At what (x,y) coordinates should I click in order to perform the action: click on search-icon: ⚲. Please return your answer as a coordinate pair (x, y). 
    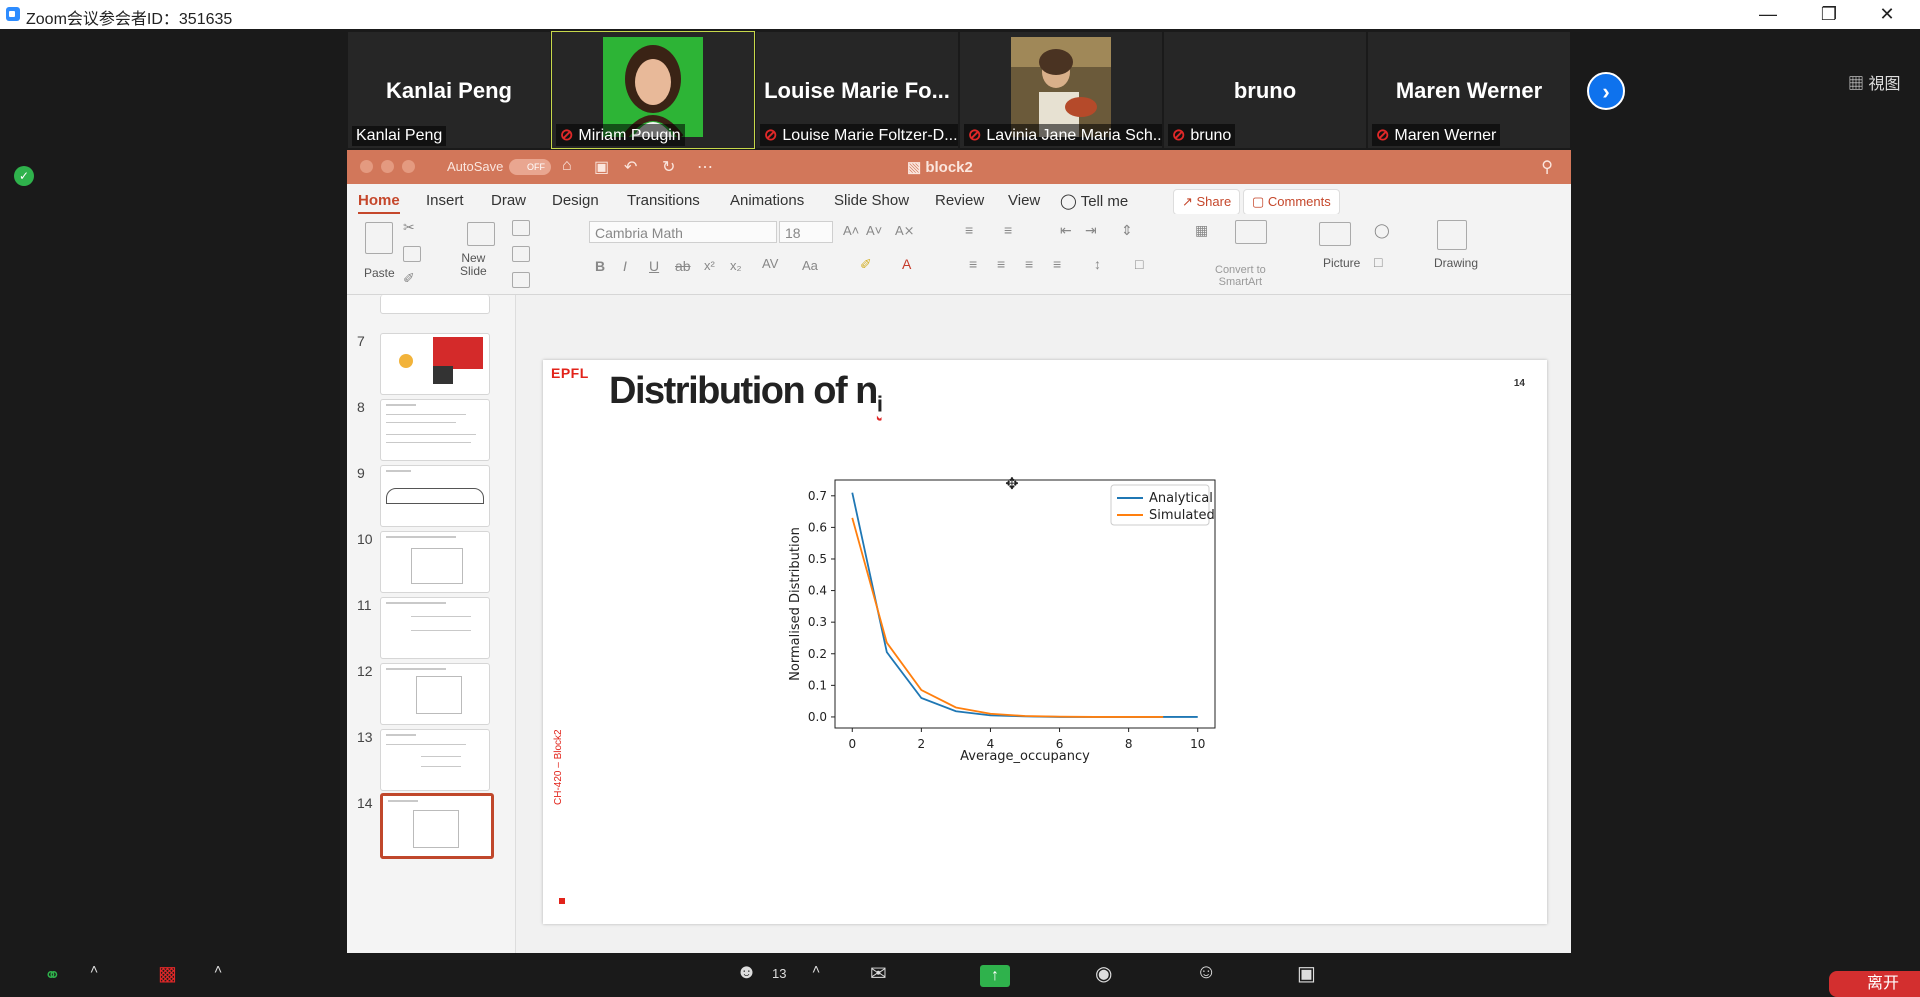
    Looking at the image, I should click on (1547, 167).